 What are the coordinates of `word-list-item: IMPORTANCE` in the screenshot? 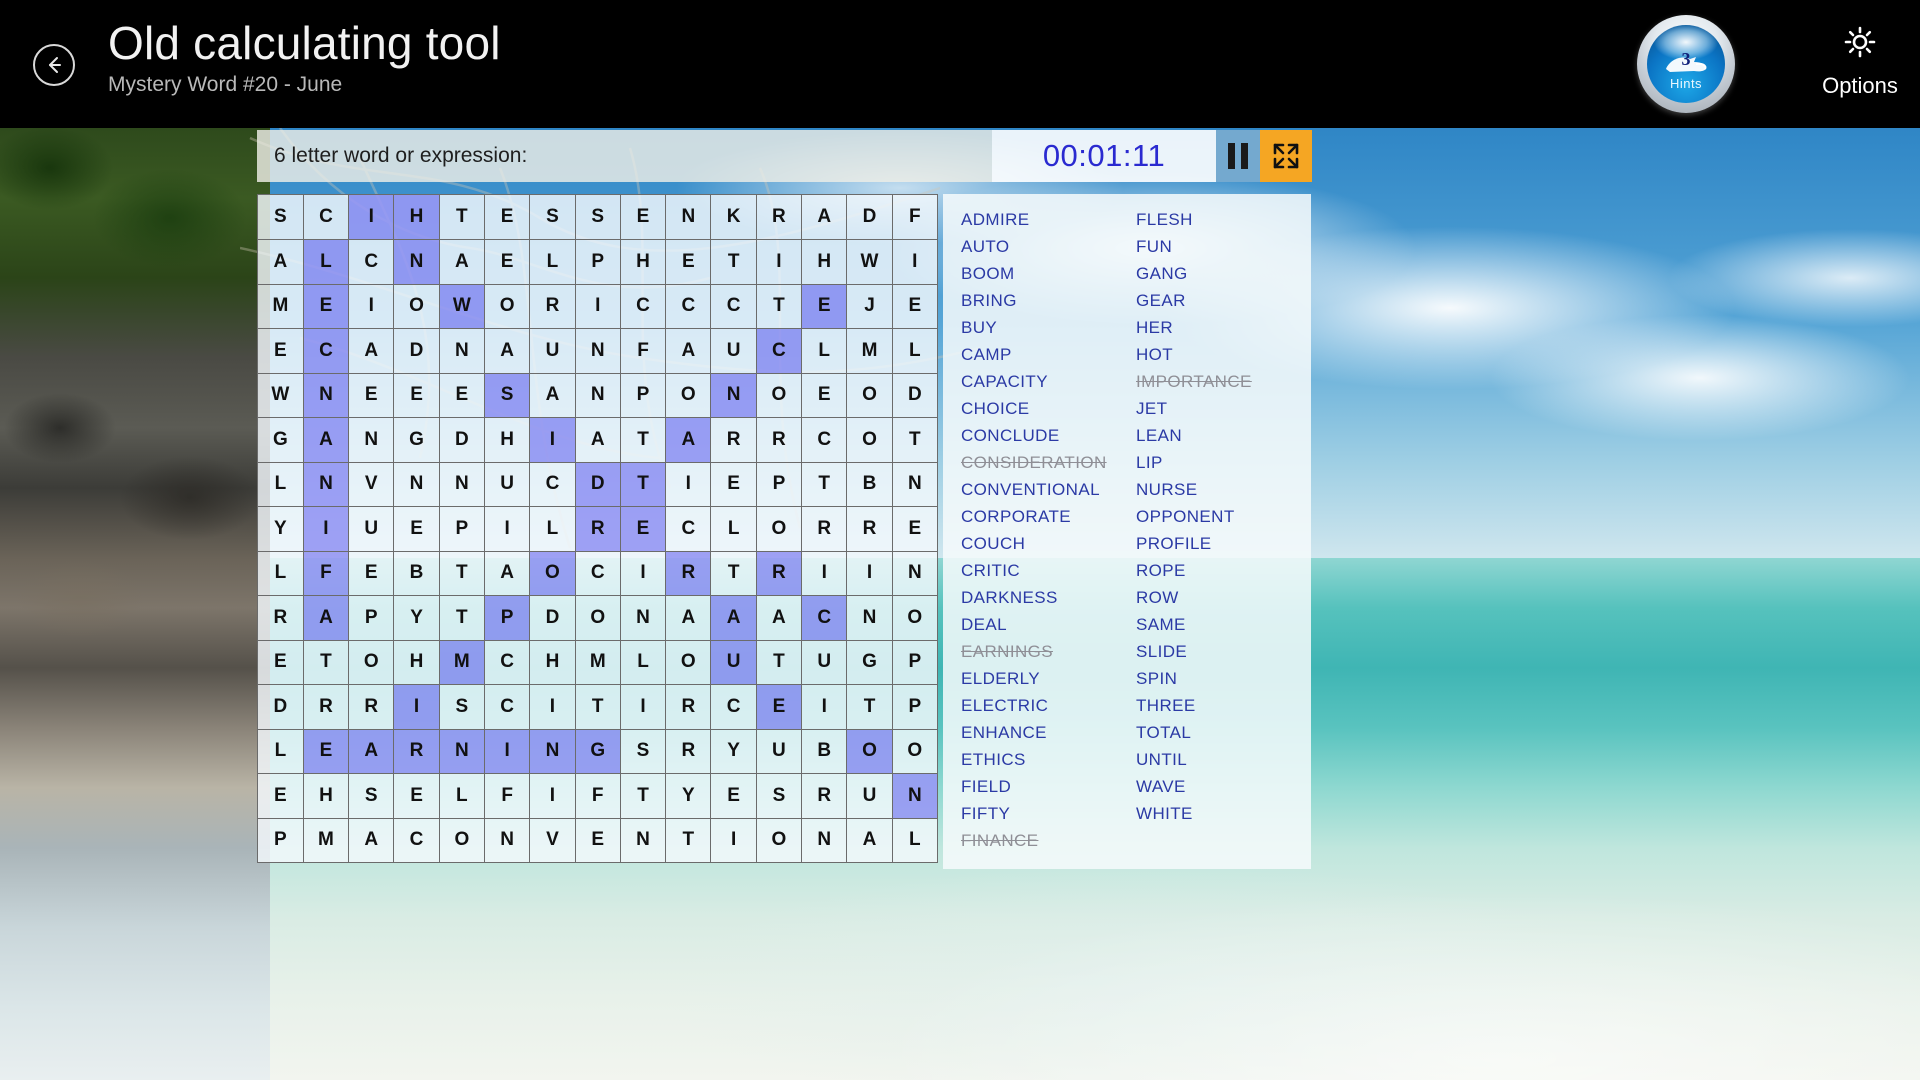 It's located at (1223, 381).